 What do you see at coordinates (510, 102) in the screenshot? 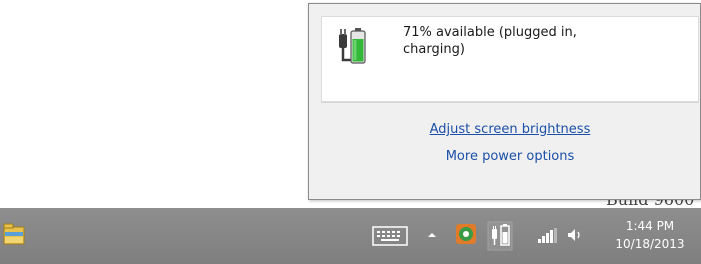
I see `flyout-divider` at bounding box center [510, 102].